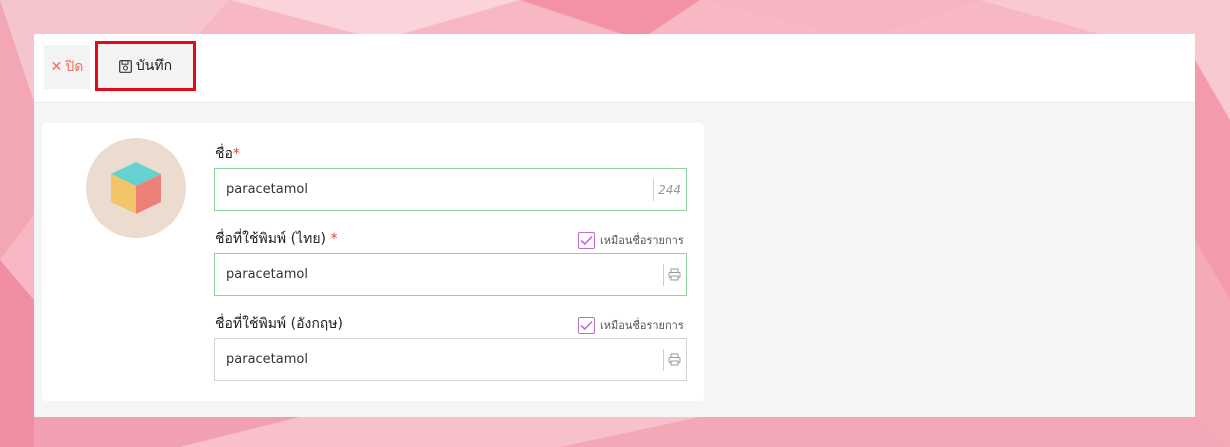  What do you see at coordinates (267, 359) in the screenshot?
I see `print-name-en-value: paracetamol` at bounding box center [267, 359].